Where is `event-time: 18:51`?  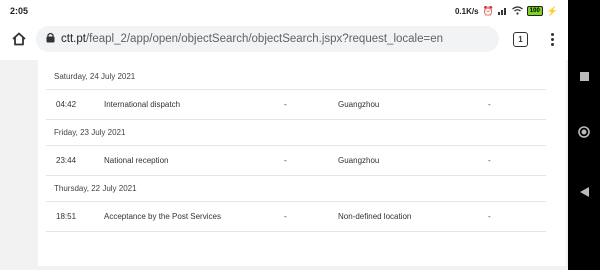
event-time: 18:51 is located at coordinates (66, 216).